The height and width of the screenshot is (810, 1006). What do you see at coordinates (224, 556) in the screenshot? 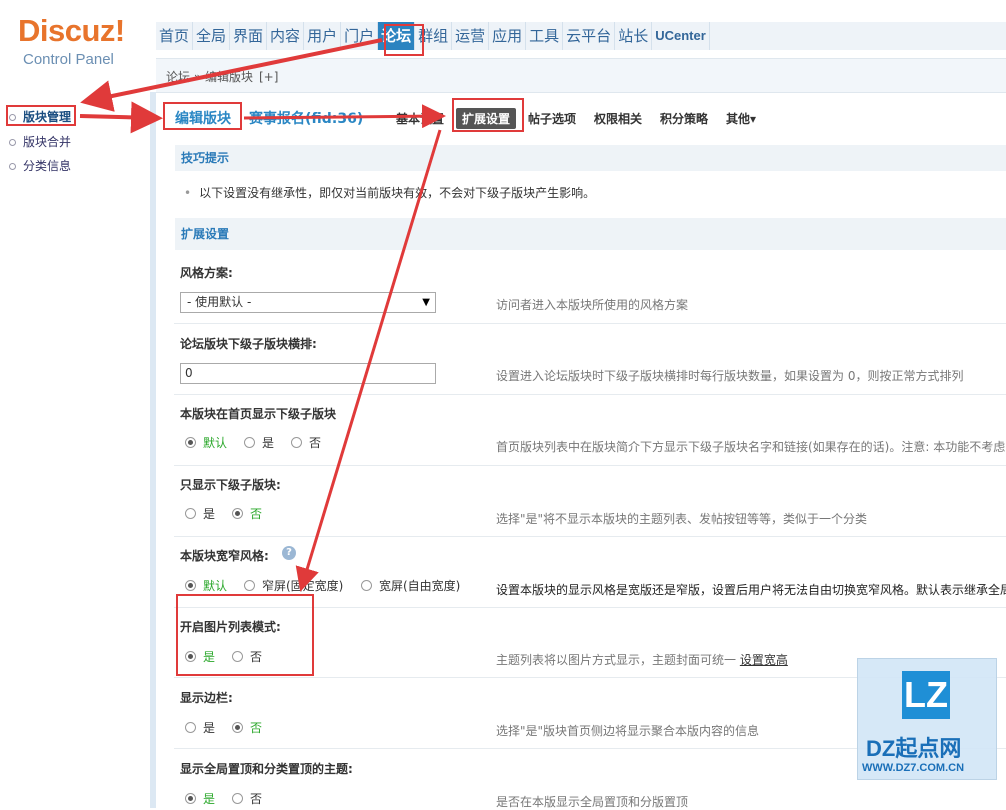
I see `width-style-label: 本版块宽窄风格:` at bounding box center [224, 556].